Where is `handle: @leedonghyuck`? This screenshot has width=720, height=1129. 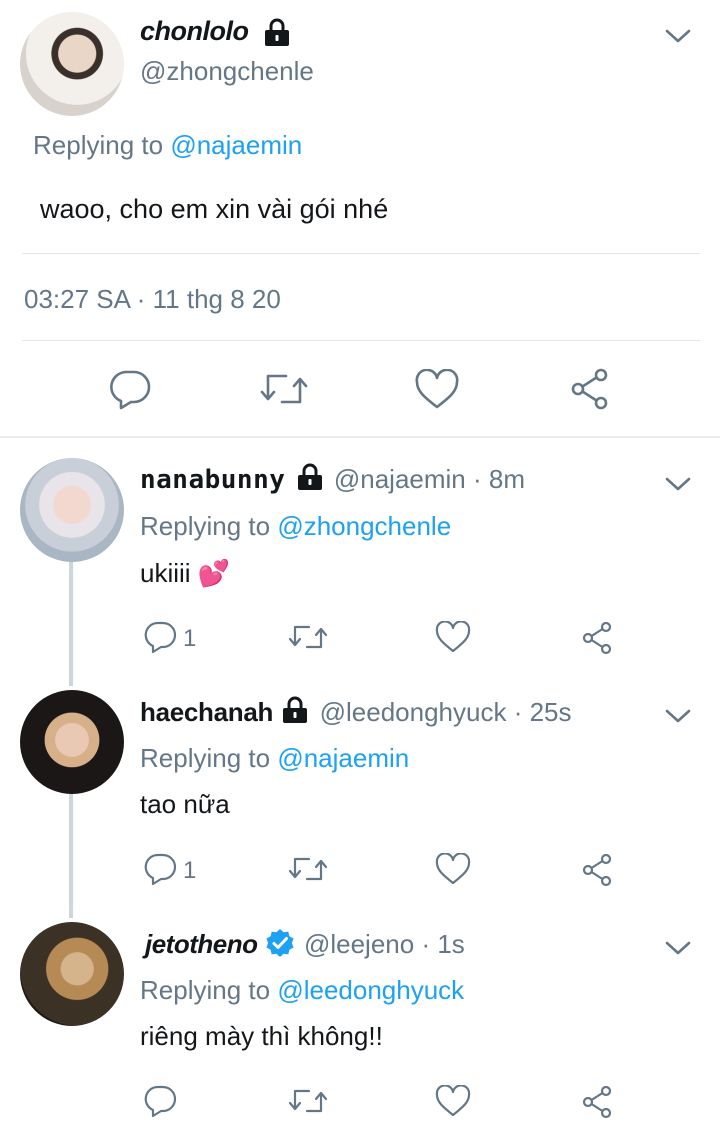
handle: @leedonghyuck is located at coordinates (413, 712).